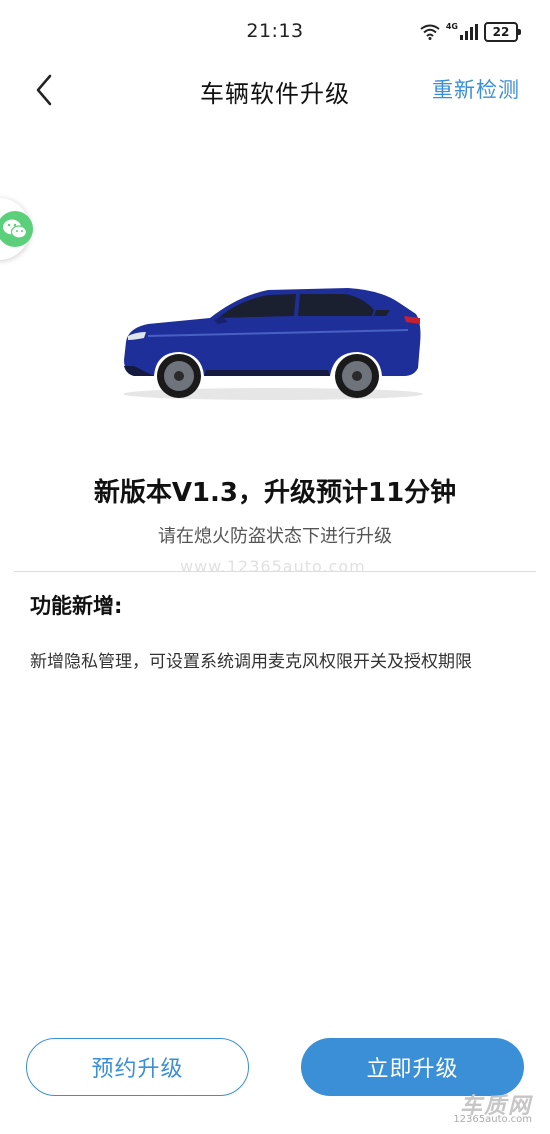 The width and height of the screenshot is (550, 1134). I want to click on battery-level: 22, so click(501, 32).